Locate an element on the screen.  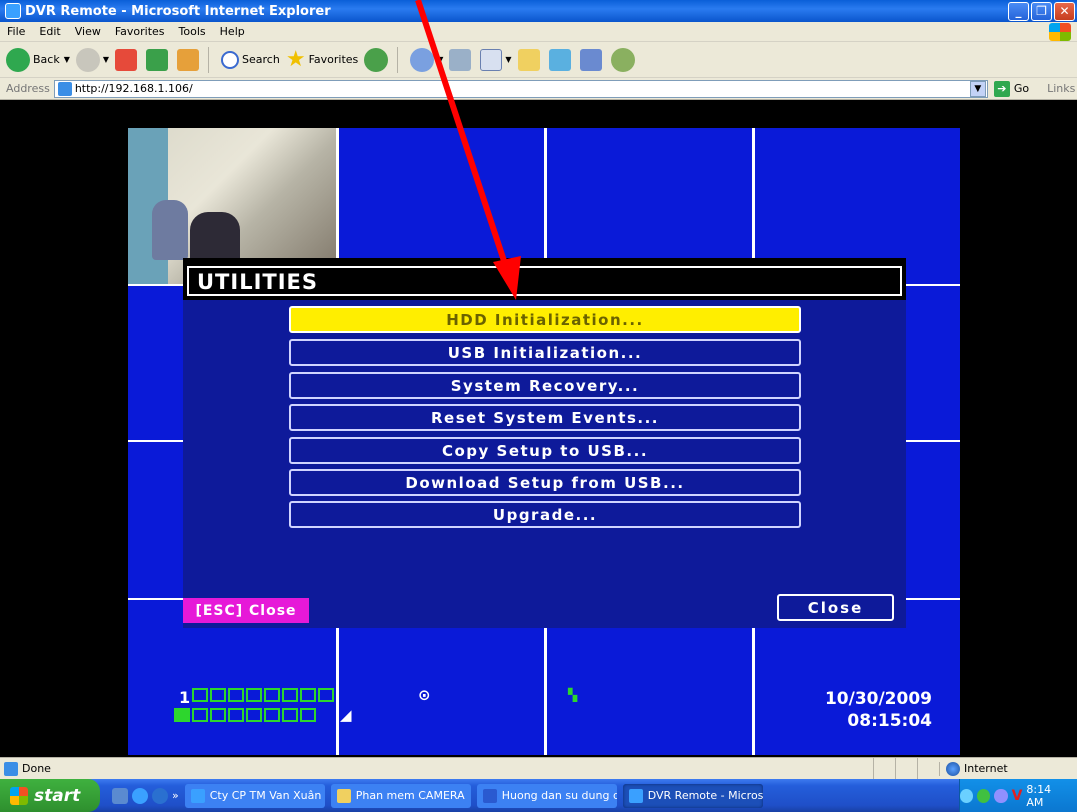
dialog-header: UTILITIES is located at coordinates (544, 279).